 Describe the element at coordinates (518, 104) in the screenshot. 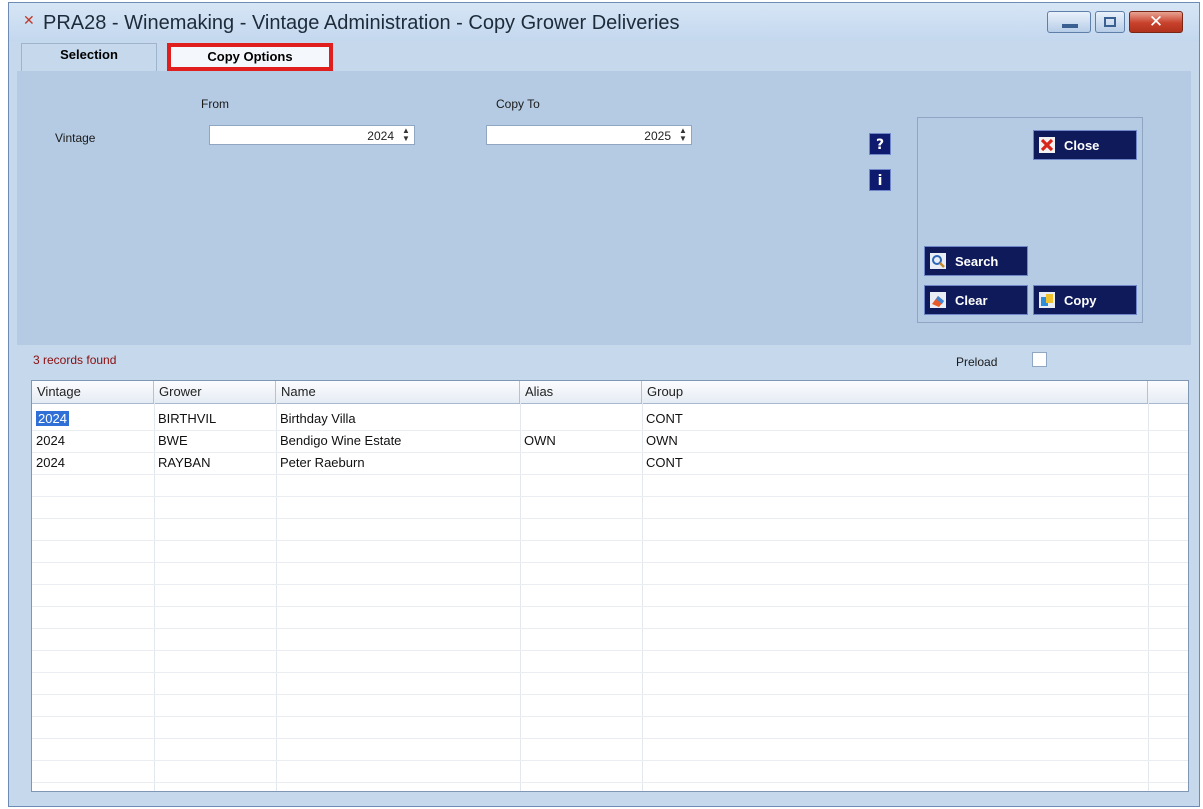

I see `copy-to-label: Copy To` at that location.